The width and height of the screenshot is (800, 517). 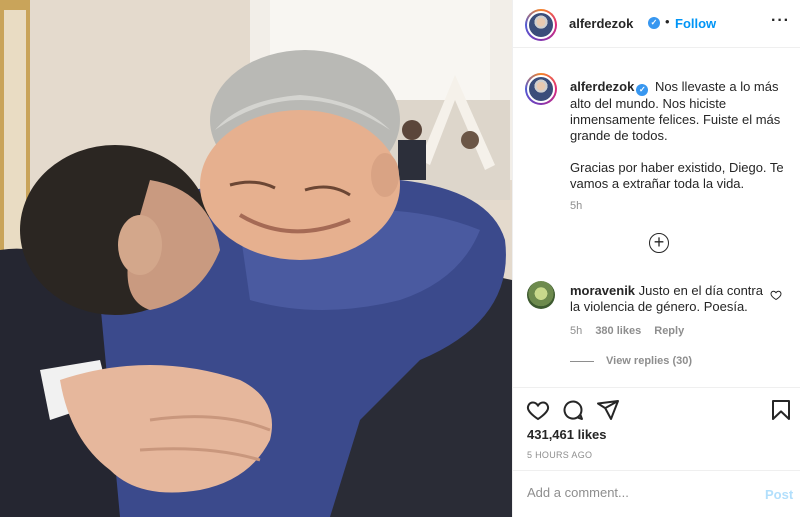 I want to click on view-replies-button: View replies (30), so click(x=631, y=361).